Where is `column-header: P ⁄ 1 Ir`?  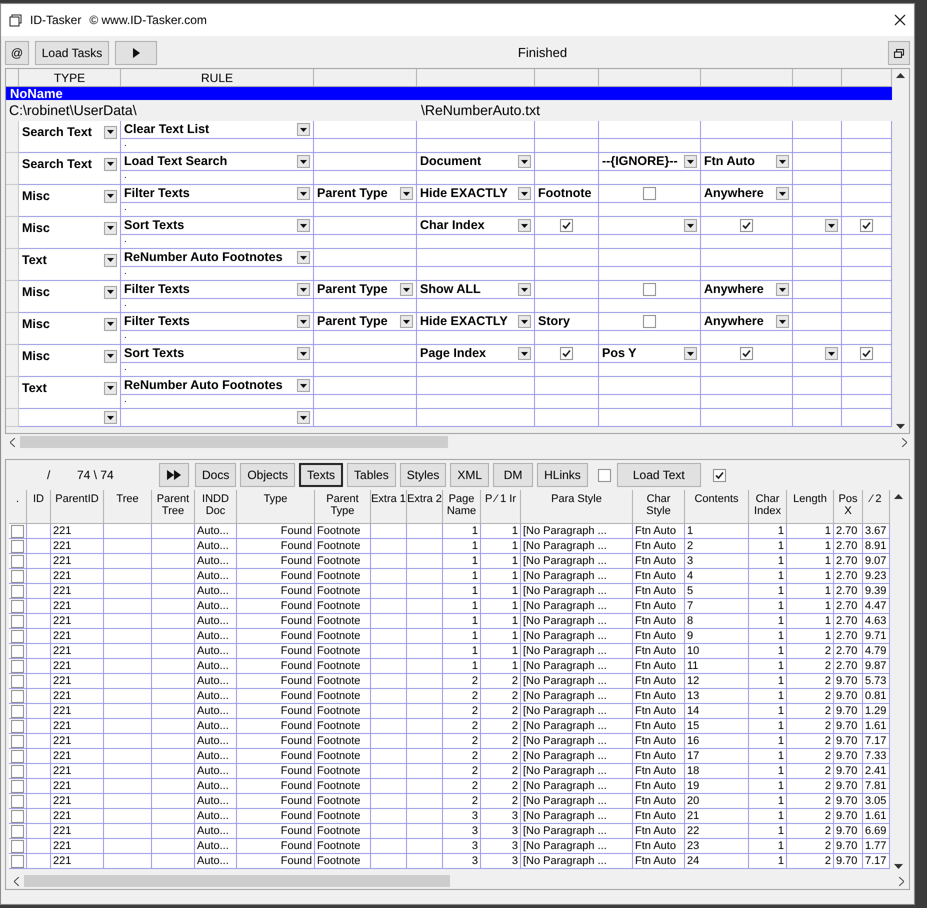
column-header: P ⁄ 1 Ir is located at coordinates (501, 507).